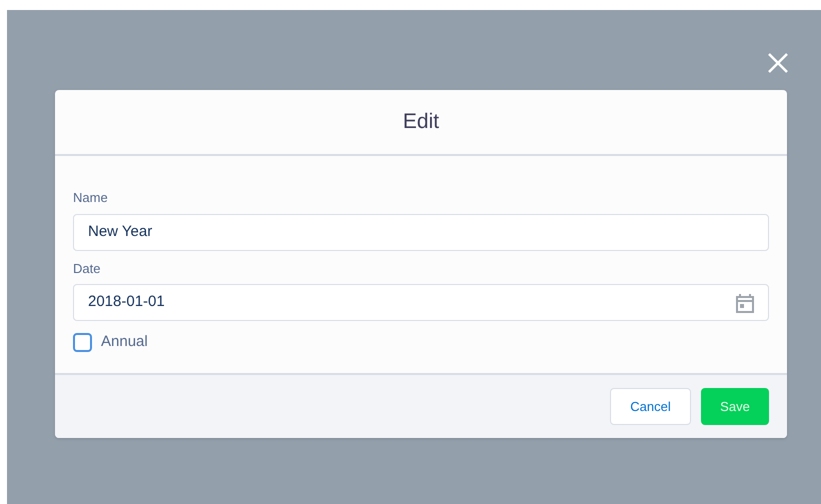 Image resolution: width=821 pixels, height=504 pixels. Describe the element at coordinates (87, 269) in the screenshot. I see `field-label: Date` at that location.